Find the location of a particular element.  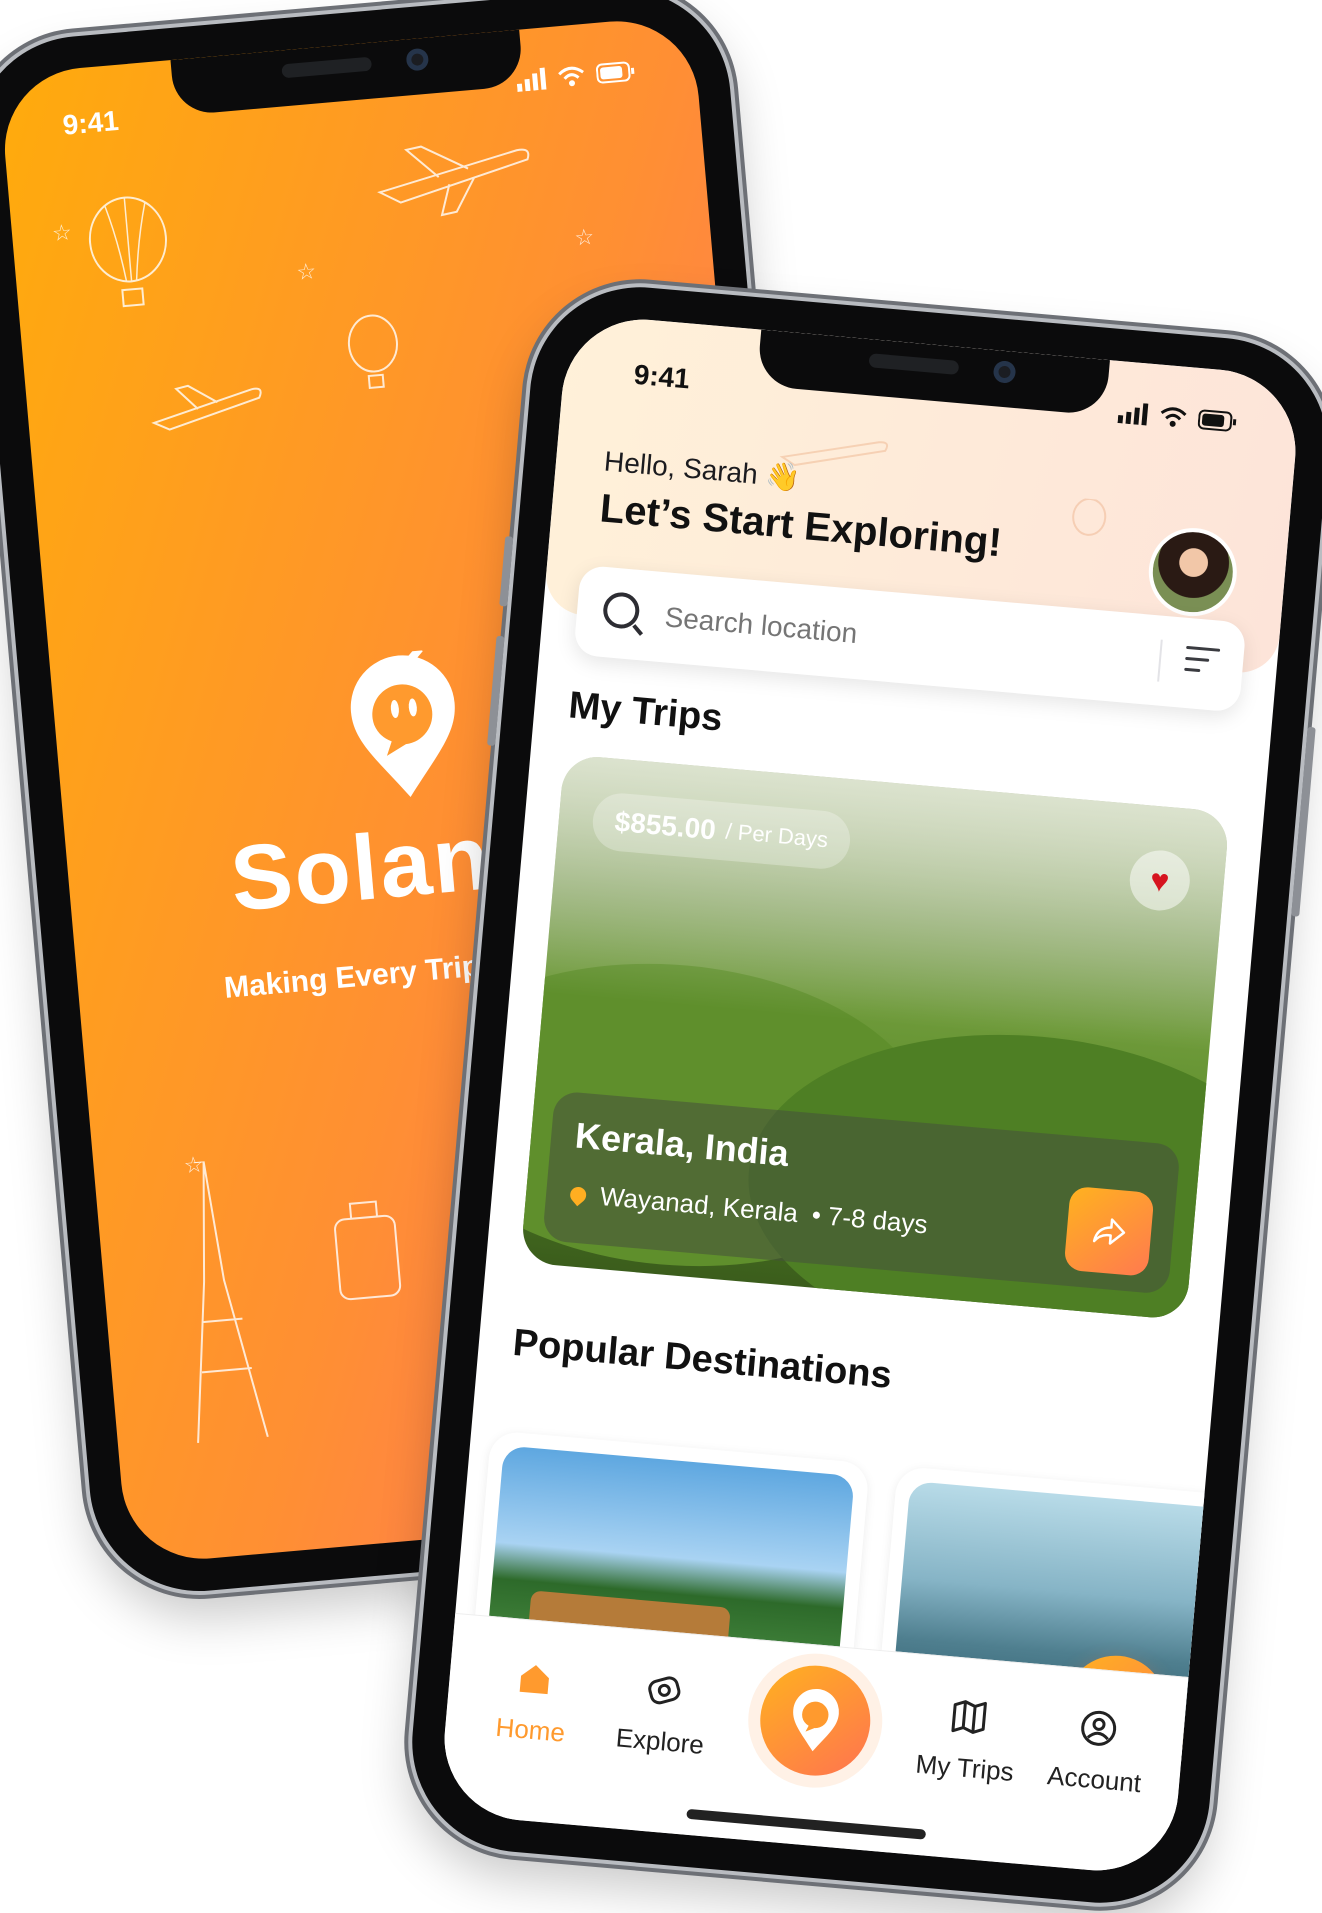

notch is located at coordinates (347, 72).